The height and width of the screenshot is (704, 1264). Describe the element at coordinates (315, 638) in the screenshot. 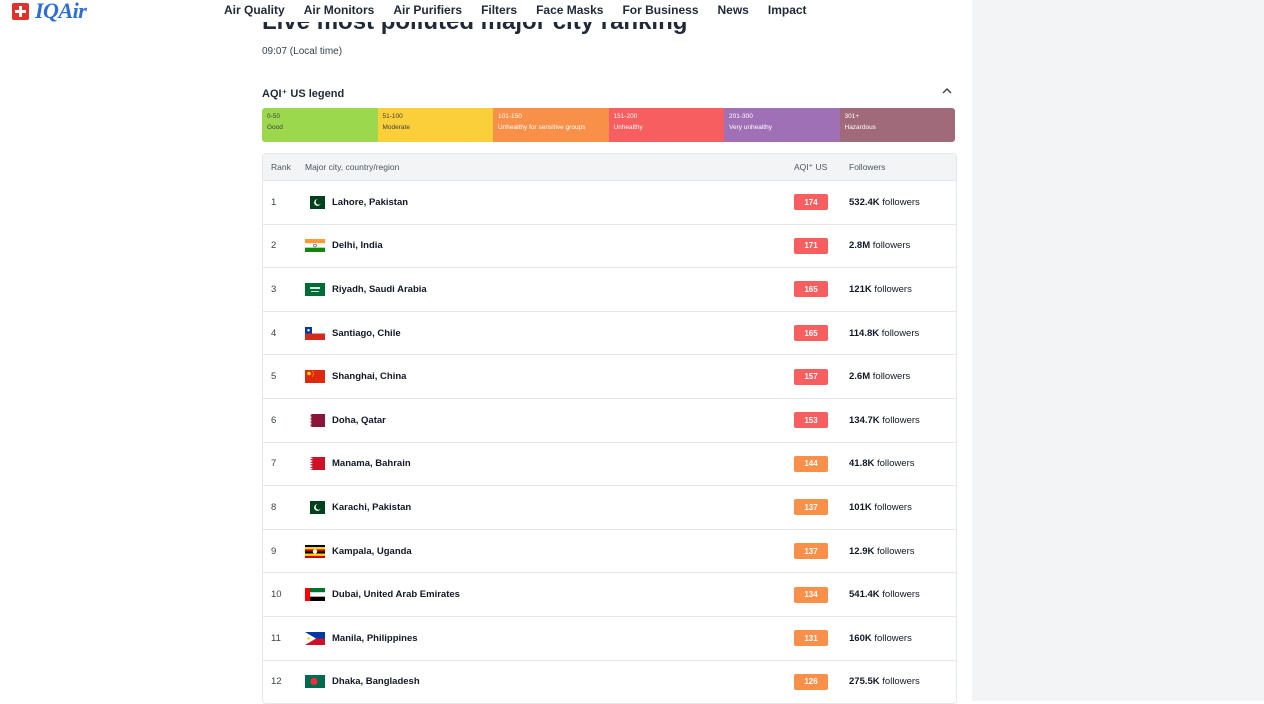

I see `philippines-flag-icon` at that location.